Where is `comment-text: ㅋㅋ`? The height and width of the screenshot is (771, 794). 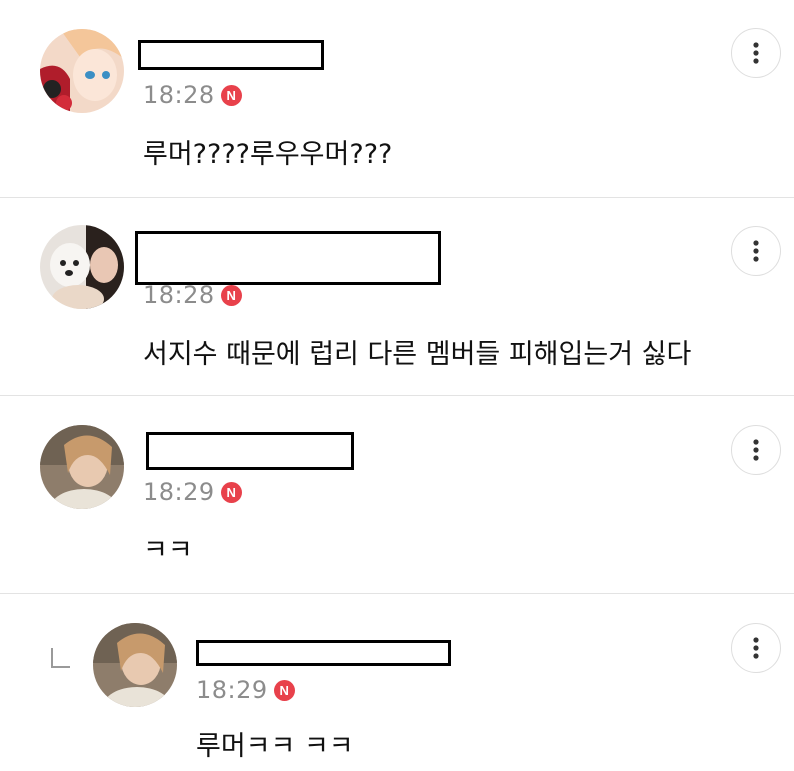
comment-text: ㅋㅋ is located at coordinates (168, 550).